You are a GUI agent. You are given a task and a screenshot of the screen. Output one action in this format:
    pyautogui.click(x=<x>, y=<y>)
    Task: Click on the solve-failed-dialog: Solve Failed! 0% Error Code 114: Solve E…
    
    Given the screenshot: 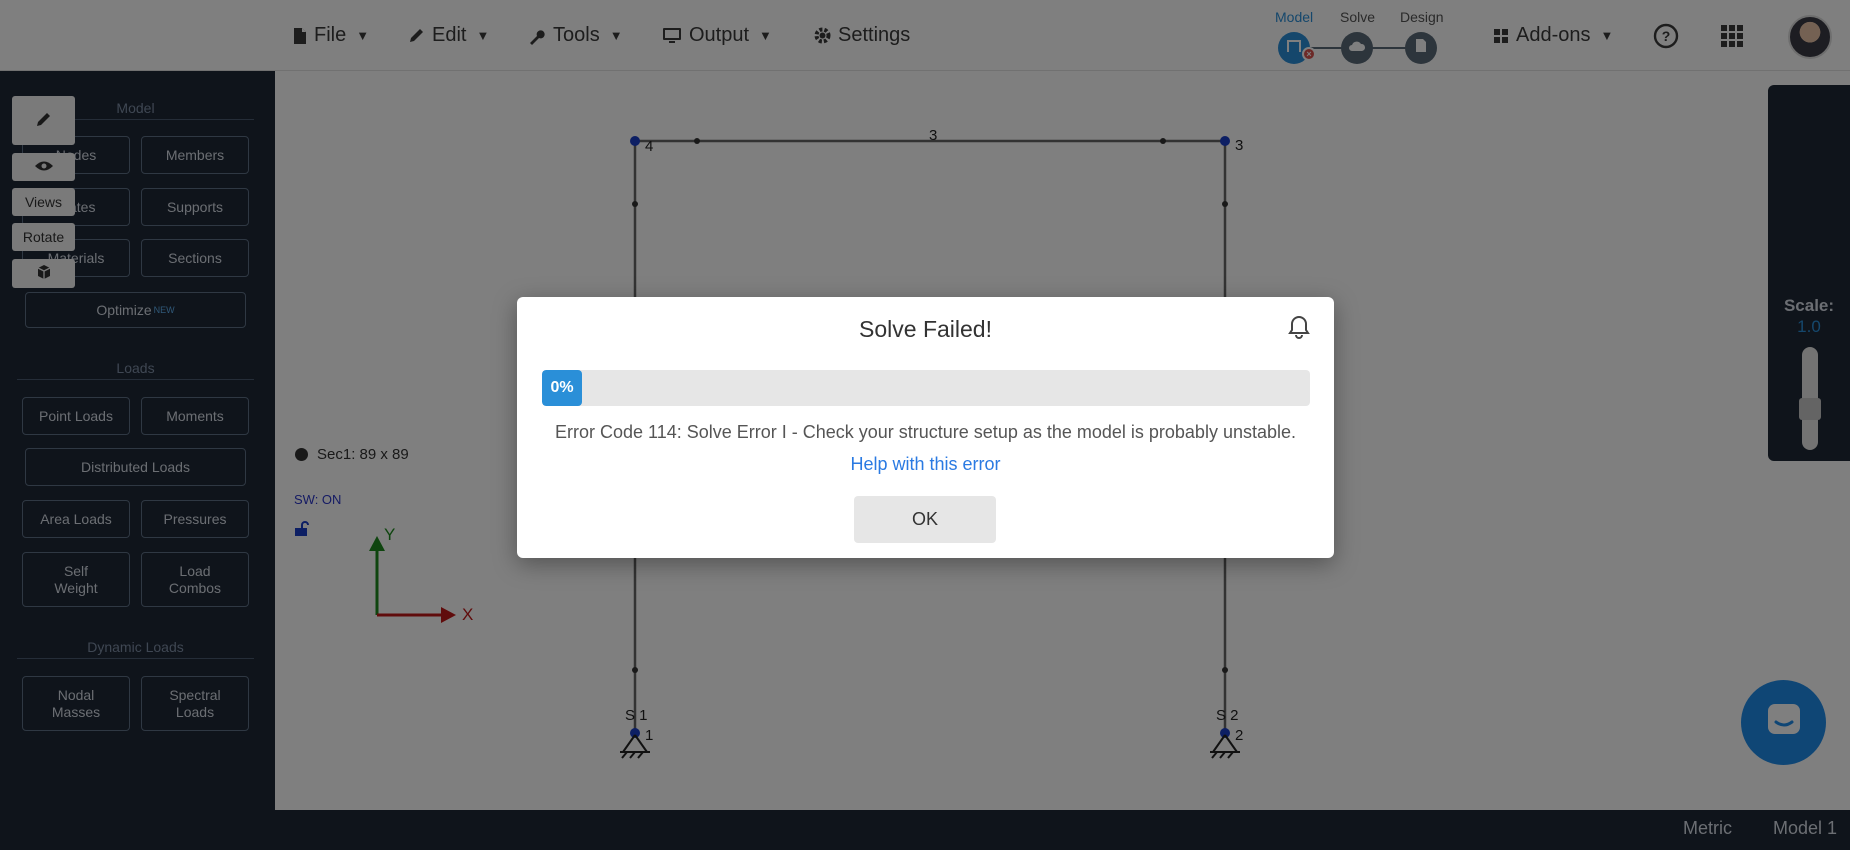 What is the action you would take?
    pyautogui.click(x=925, y=427)
    